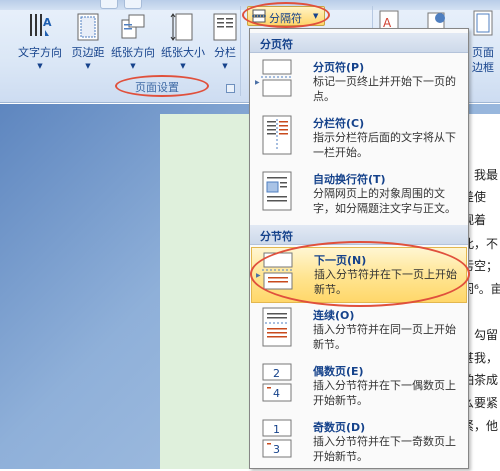 Image resolution: width=500 pixels, height=471 pixels. I want to click on columns-label: 分栏, so click(225, 52).